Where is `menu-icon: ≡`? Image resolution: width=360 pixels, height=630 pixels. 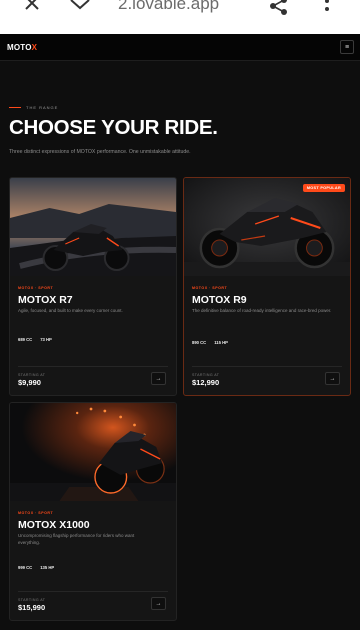
menu-icon: ≡ is located at coordinates (347, 47).